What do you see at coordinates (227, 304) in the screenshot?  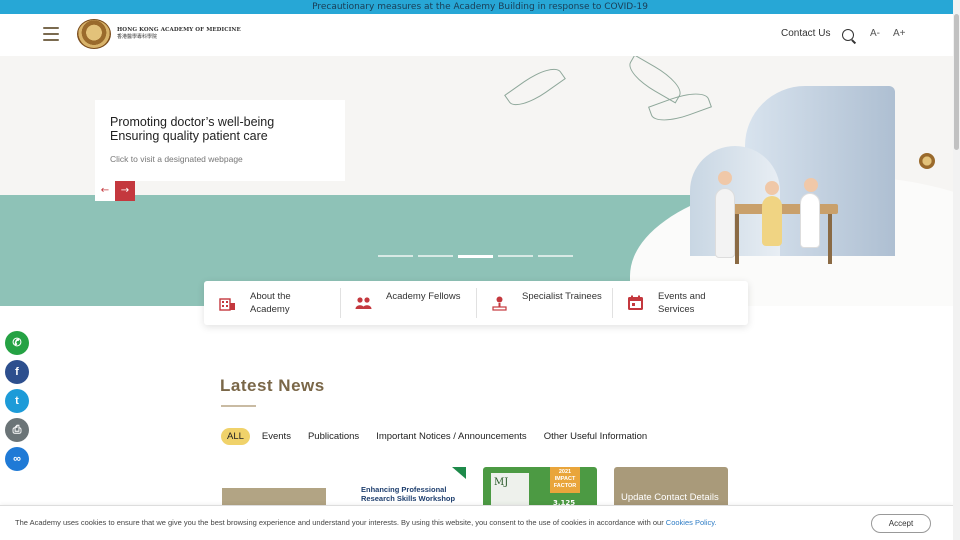 I see `academy-building-icon` at bounding box center [227, 304].